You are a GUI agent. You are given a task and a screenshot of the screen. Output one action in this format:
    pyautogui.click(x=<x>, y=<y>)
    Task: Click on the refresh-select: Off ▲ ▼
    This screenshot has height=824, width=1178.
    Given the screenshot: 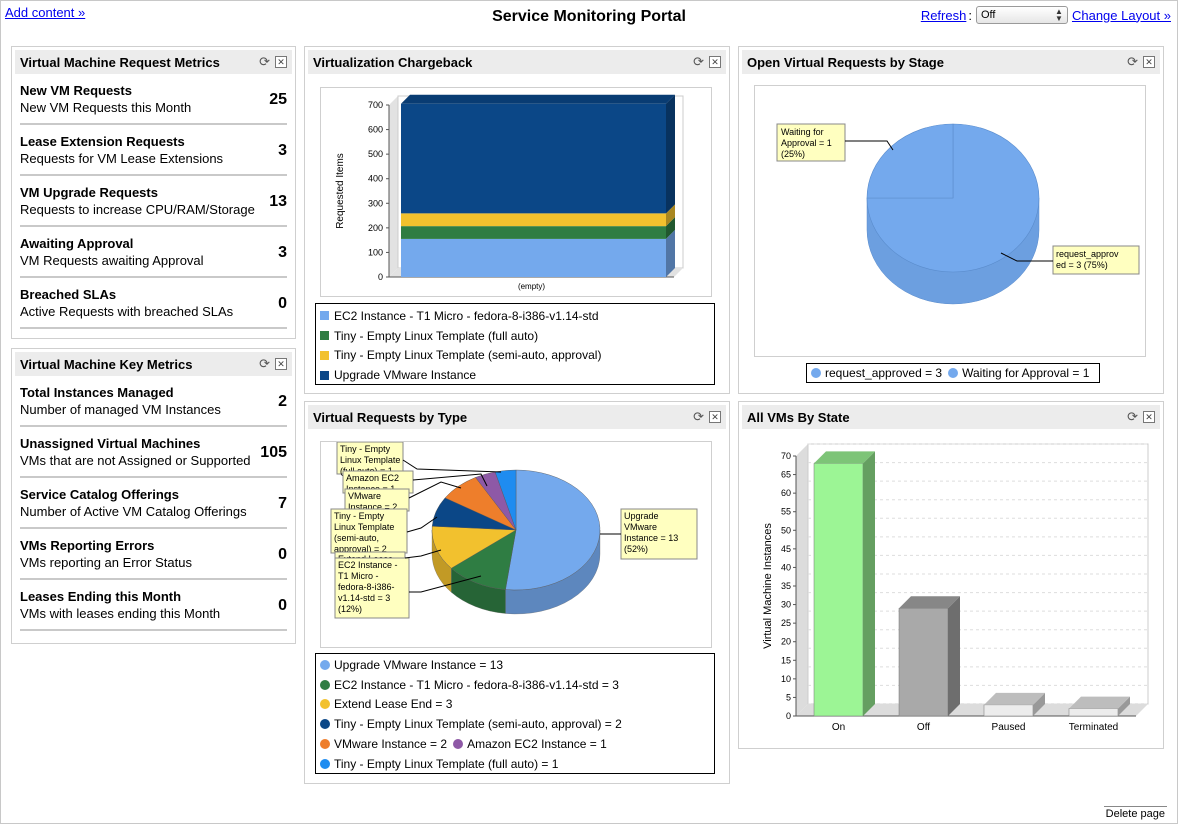 What is the action you would take?
    pyautogui.click(x=1021, y=15)
    